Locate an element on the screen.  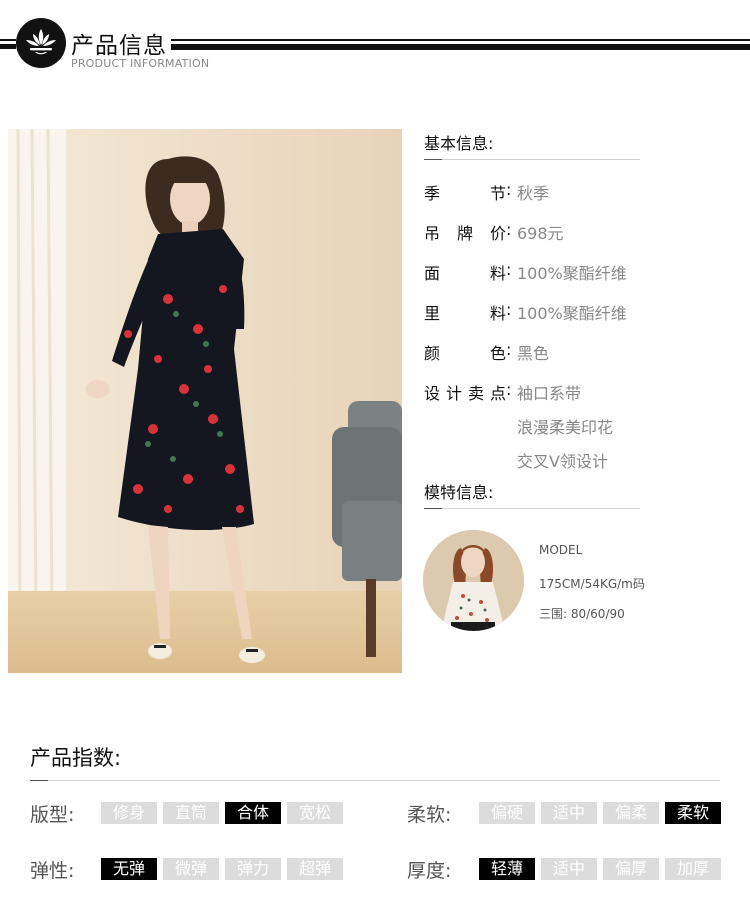
tag-thick-thin: 轻薄 is located at coordinates (507, 869).